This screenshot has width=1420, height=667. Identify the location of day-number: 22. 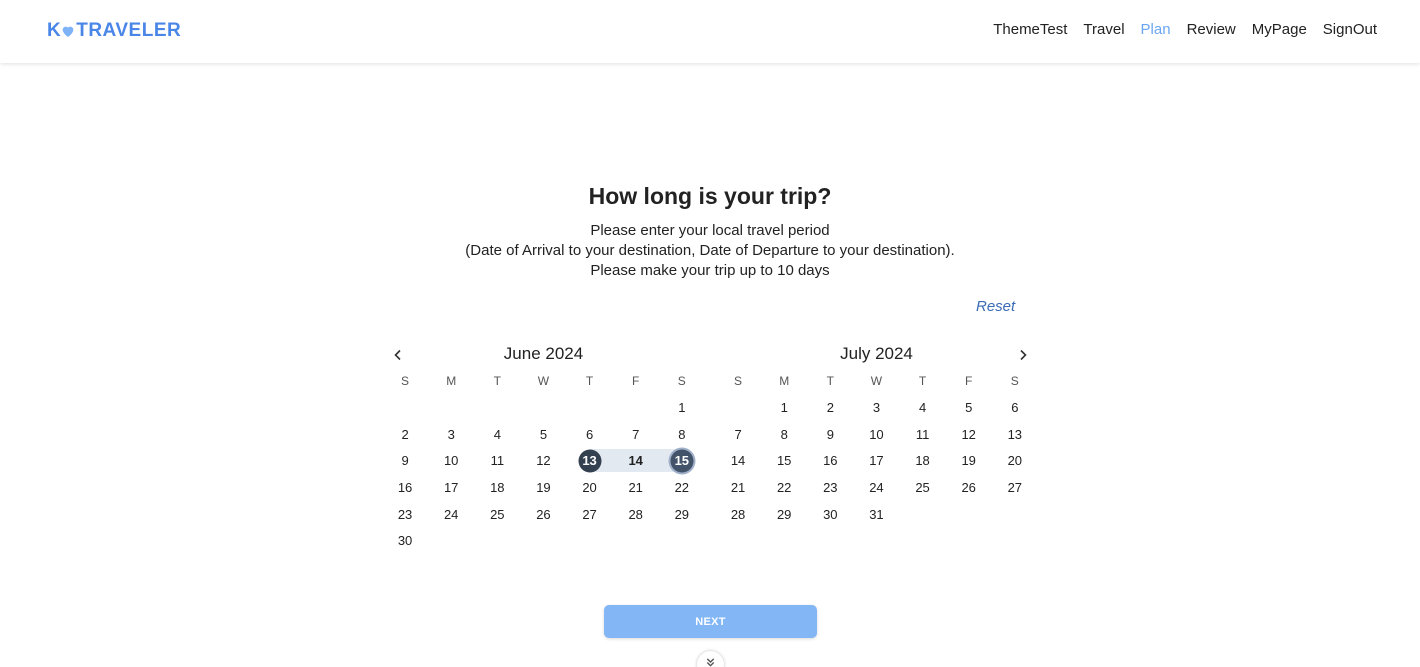
(784, 487).